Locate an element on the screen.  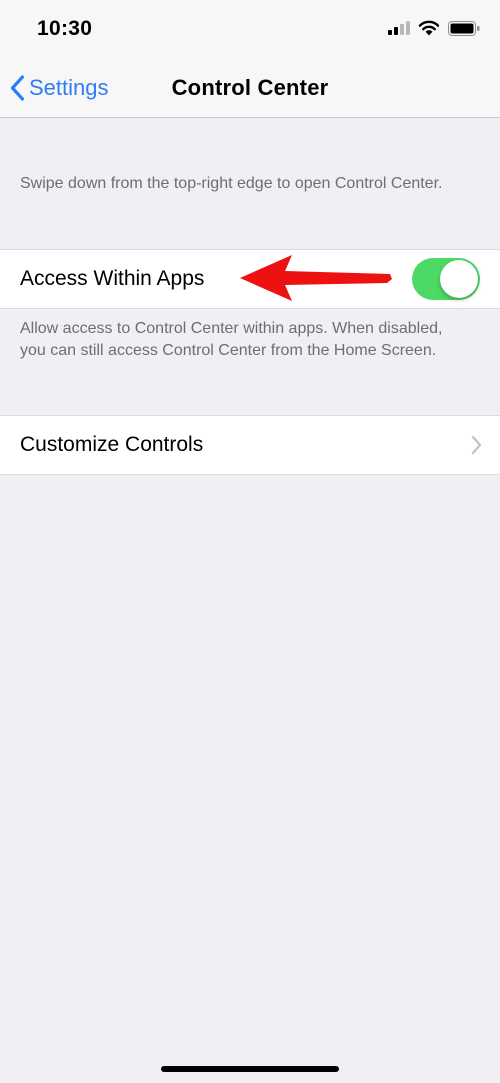
status-bar: 10:30 is located at coordinates (250, 30).